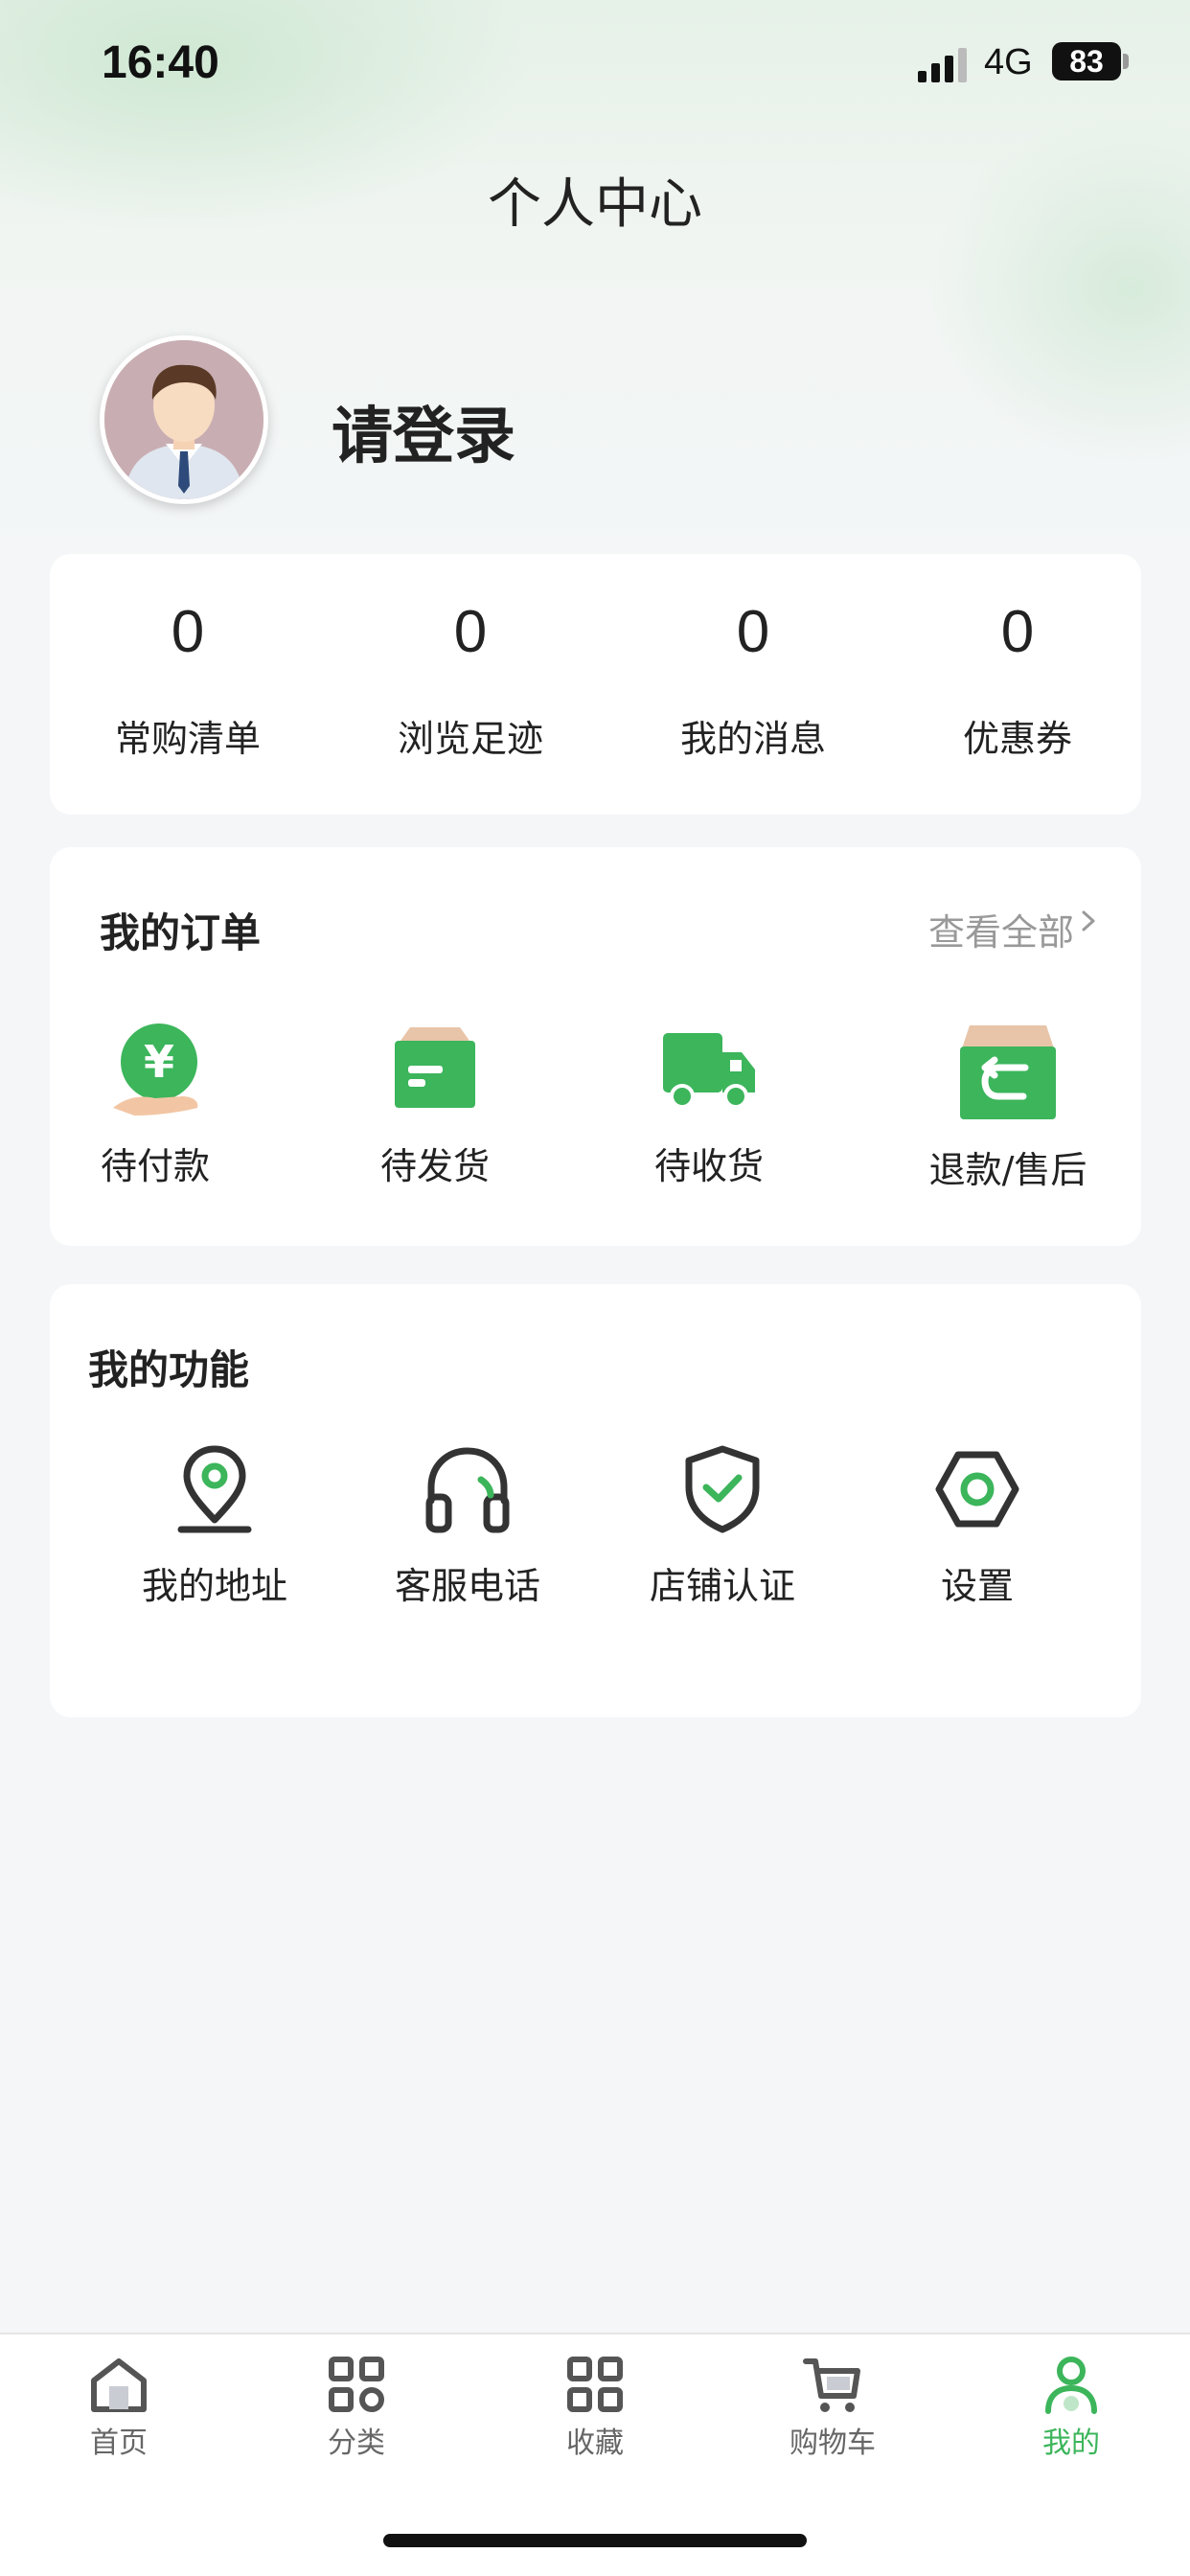  Describe the element at coordinates (435, 1067) in the screenshot. I see `box-icon` at that location.